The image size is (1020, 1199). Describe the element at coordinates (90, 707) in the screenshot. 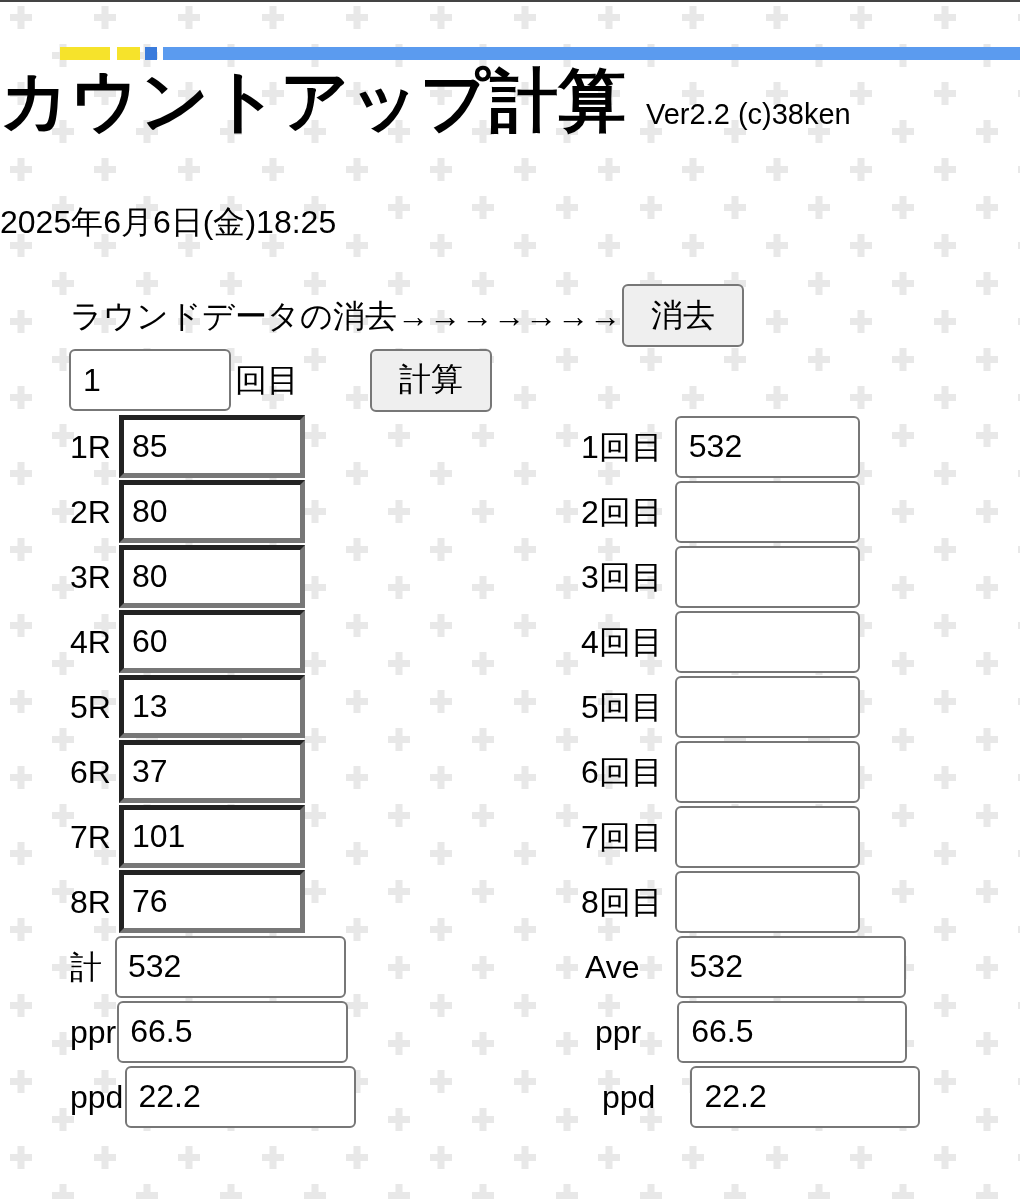

I see `round-label: 5R` at that location.